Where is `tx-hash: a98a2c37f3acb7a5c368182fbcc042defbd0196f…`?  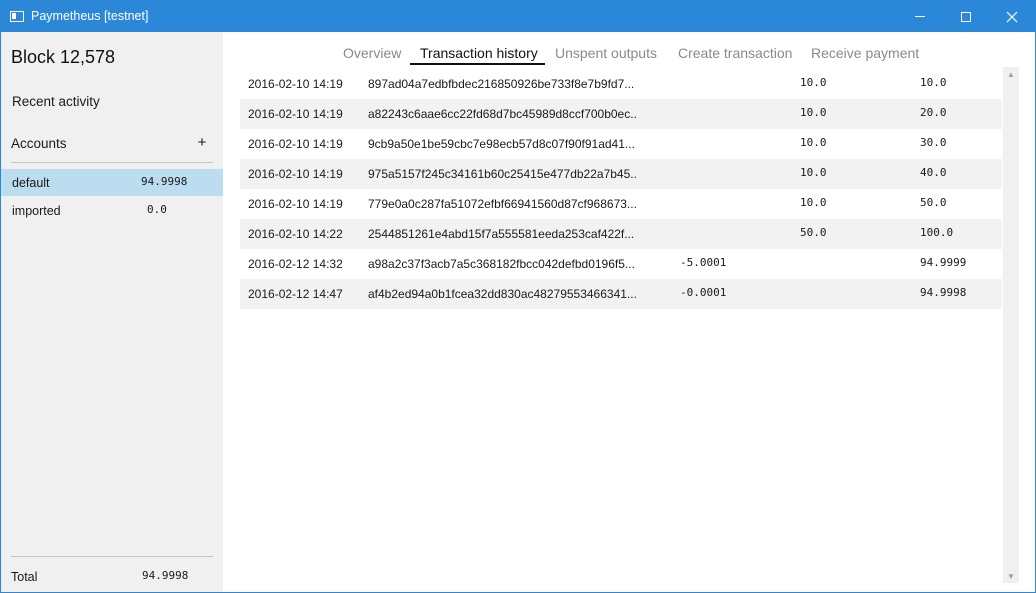
tx-hash: a98a2c37f3acb7a5c368182fbcc042defbd0196f… is located at coordinates (501, 264).